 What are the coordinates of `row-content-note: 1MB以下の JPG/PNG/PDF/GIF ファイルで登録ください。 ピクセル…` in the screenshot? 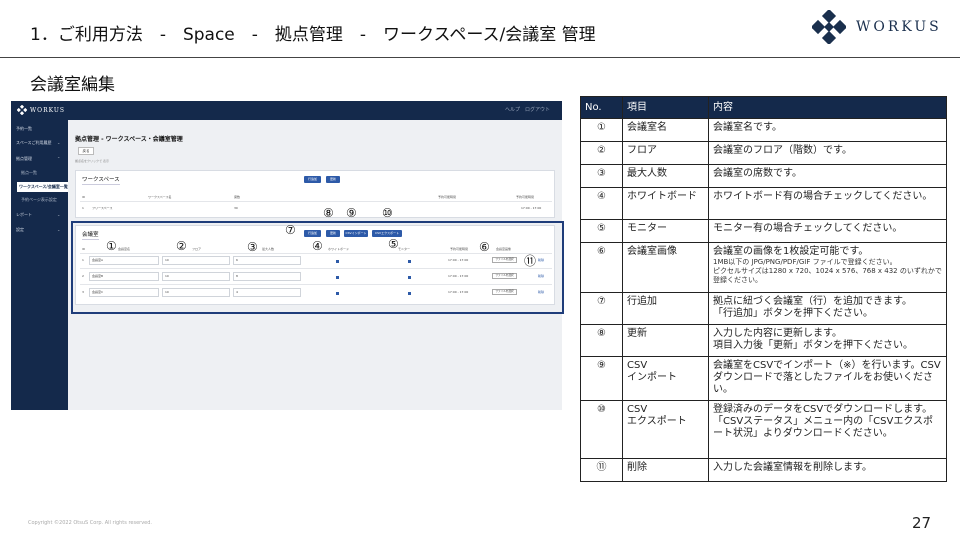 It's located at (827, 271).